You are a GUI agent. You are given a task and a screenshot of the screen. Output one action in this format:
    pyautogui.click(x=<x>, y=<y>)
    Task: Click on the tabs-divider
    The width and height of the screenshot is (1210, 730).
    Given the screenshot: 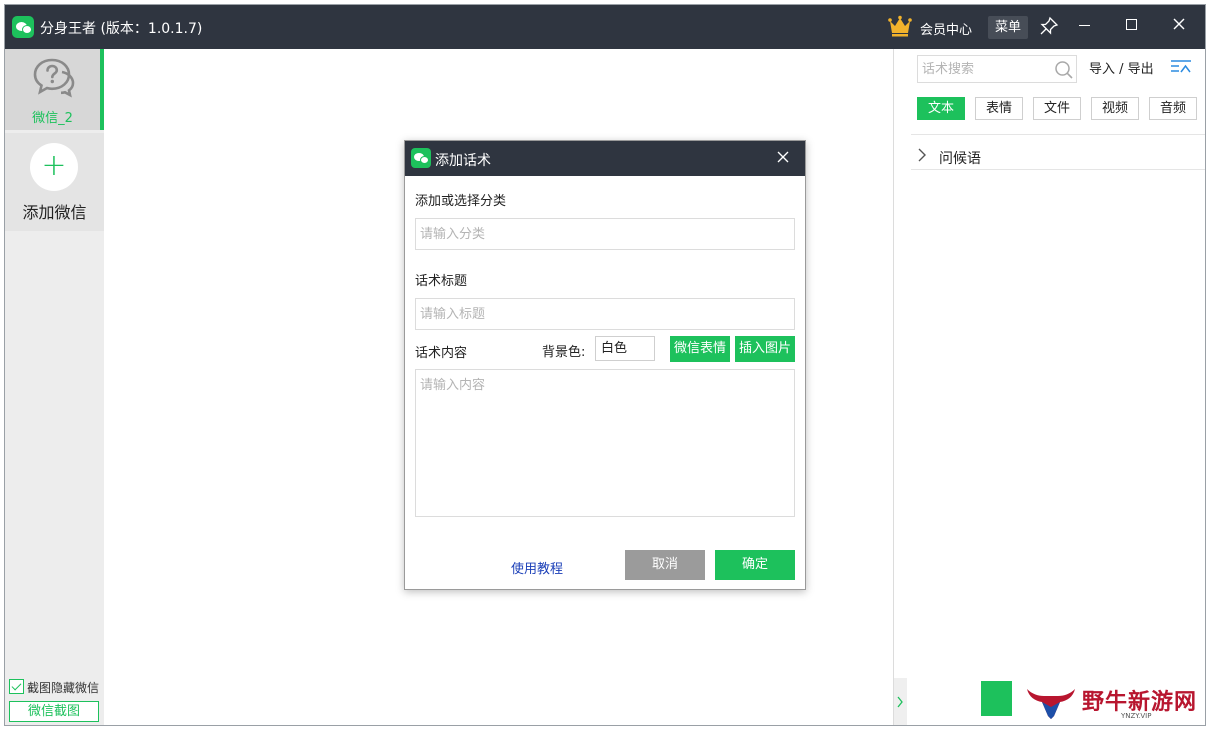 What is the action you would take?
    pyautogui.click(x=1058, y=134)
    